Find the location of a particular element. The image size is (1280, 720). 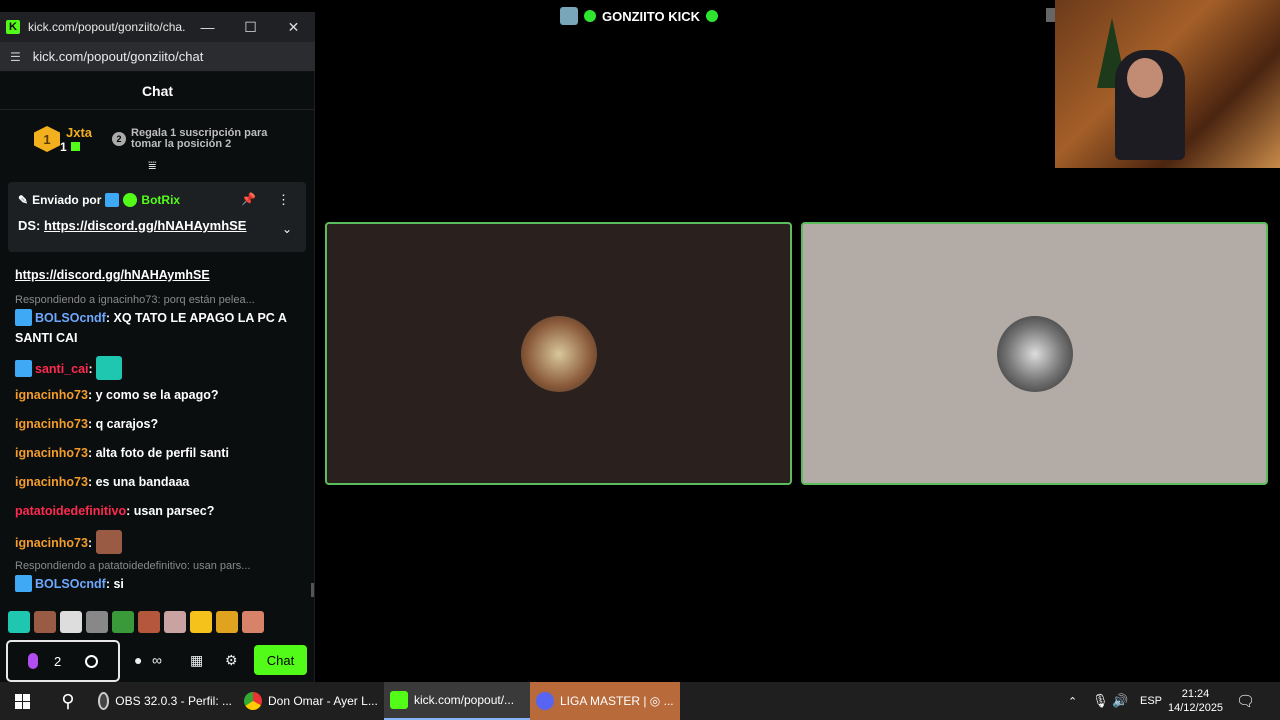

obs-icon is located at coordinates (104, 701).